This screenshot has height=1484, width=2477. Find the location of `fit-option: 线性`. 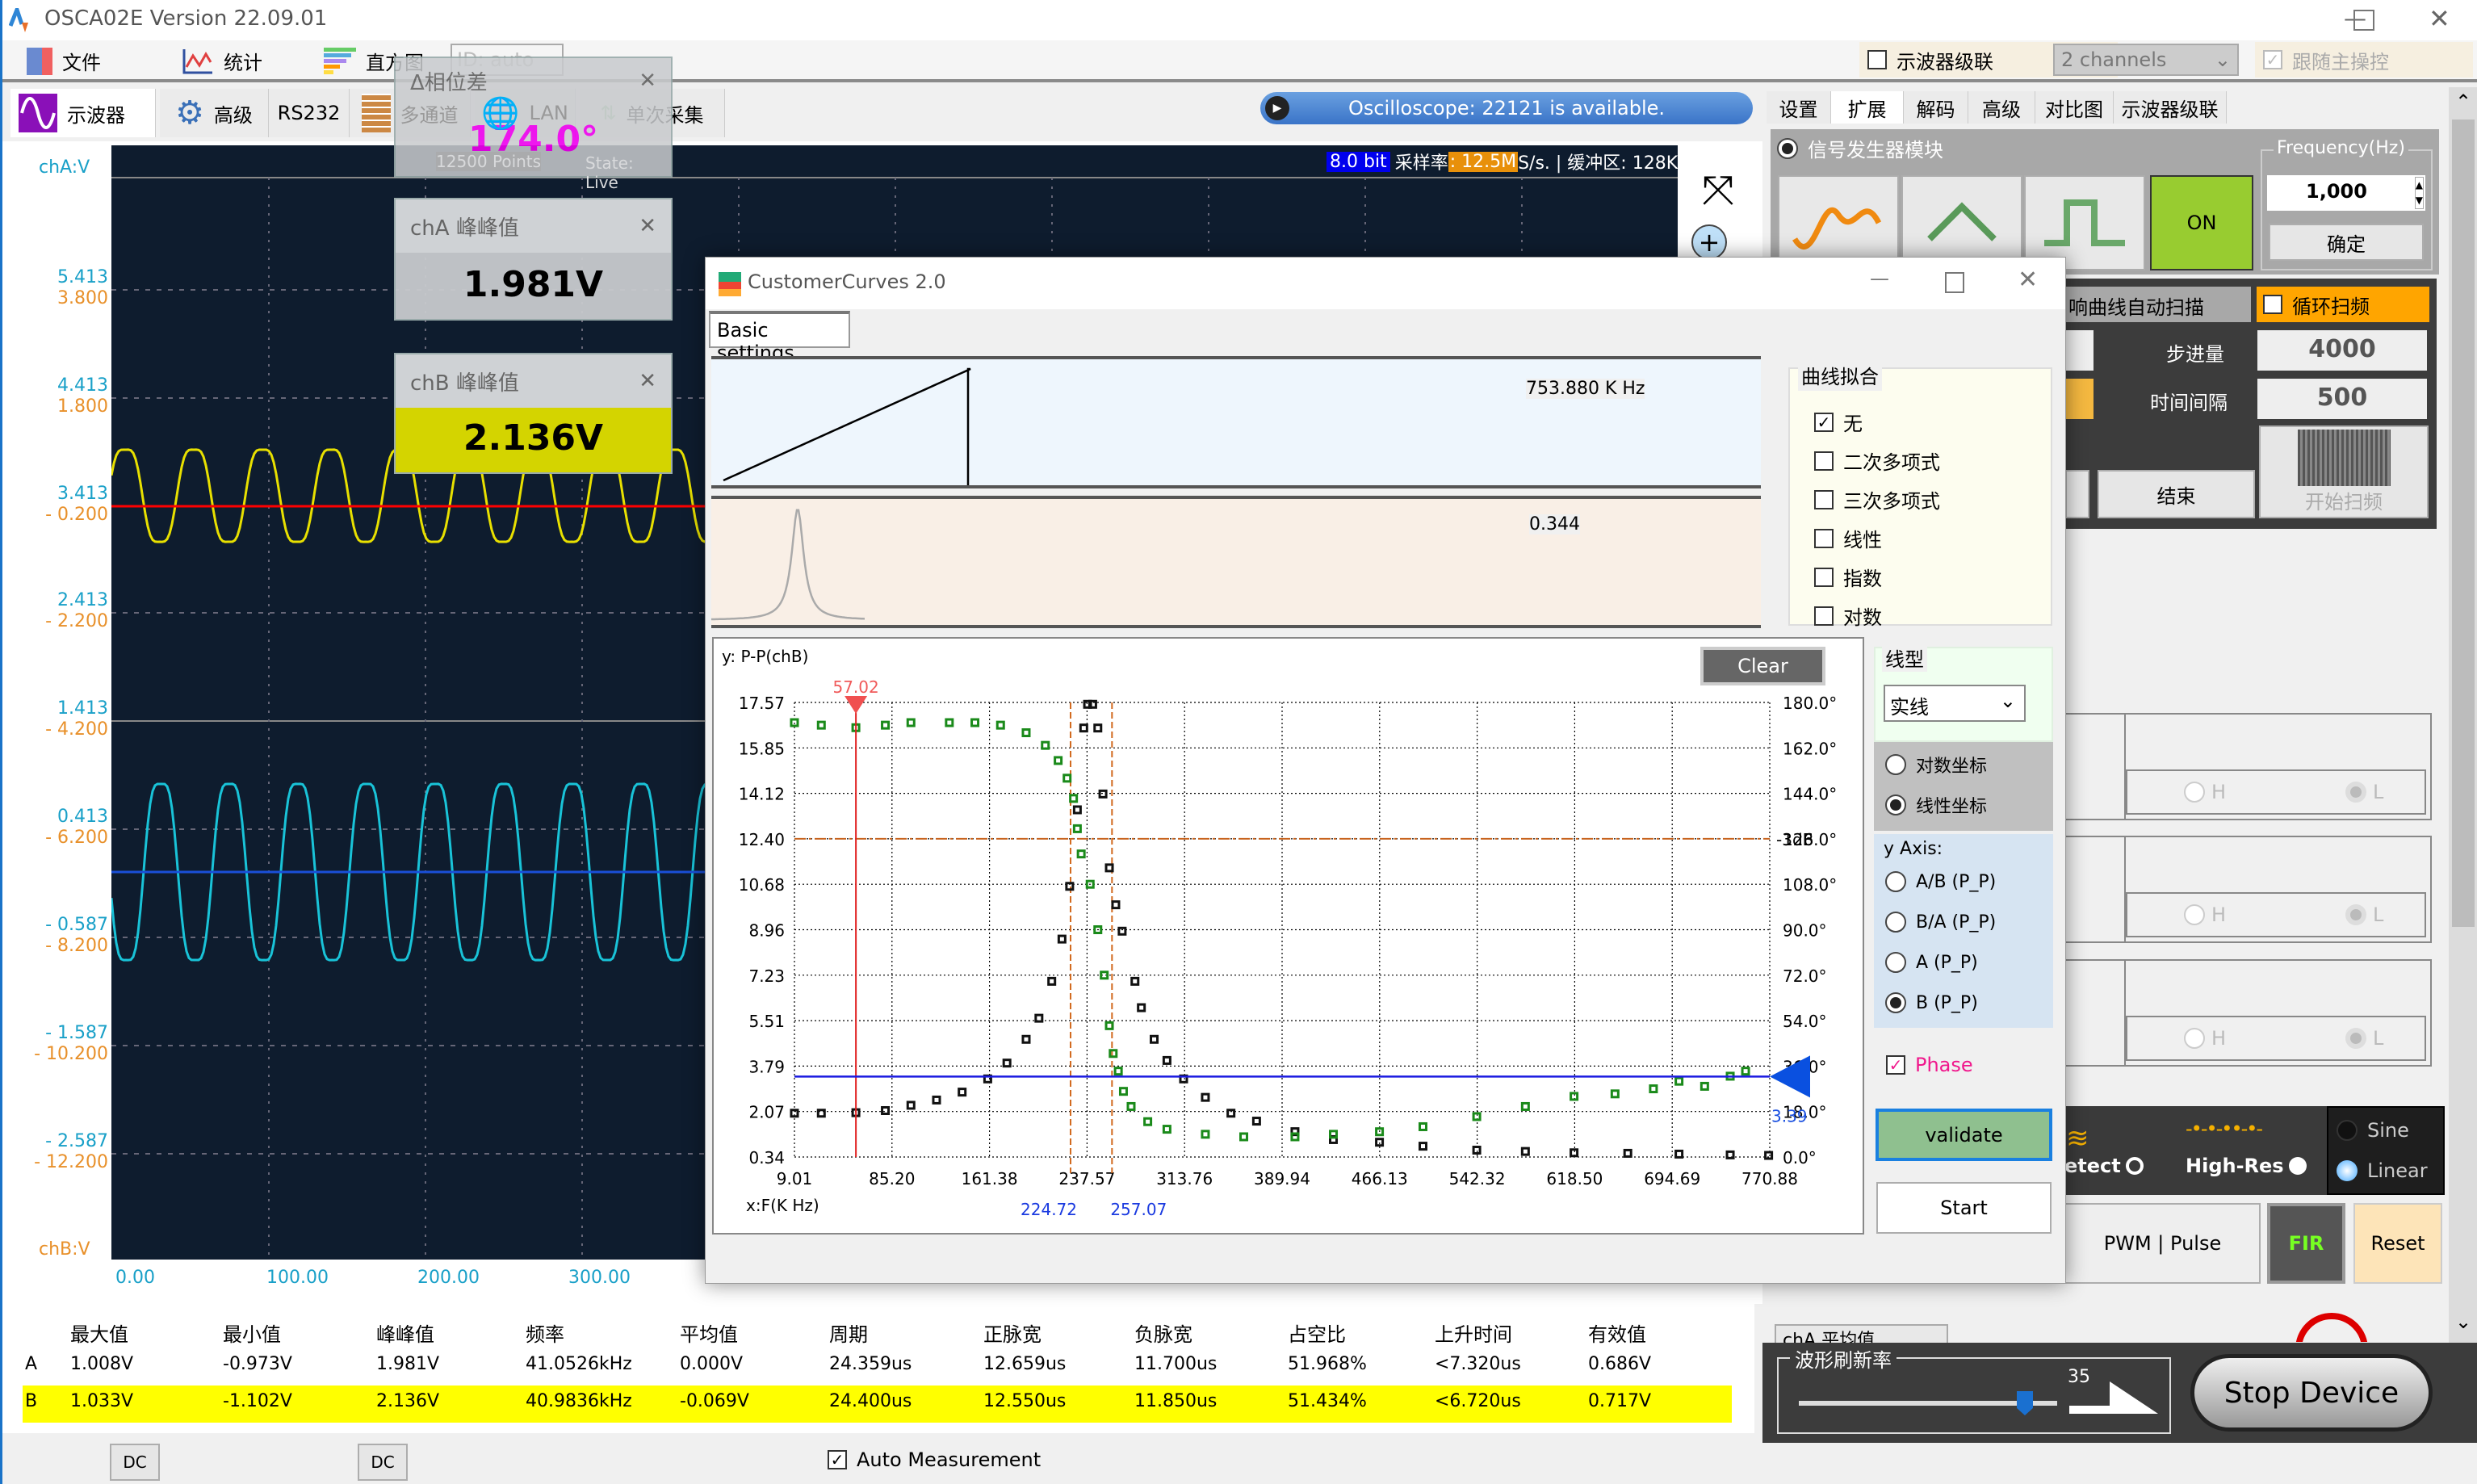

fit-option: 线性 is located at coordinates (1848, 538).